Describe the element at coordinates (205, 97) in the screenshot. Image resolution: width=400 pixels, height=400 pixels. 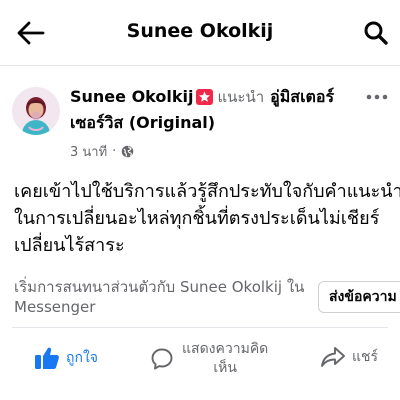
I see `recommend-star-icon` at that location.